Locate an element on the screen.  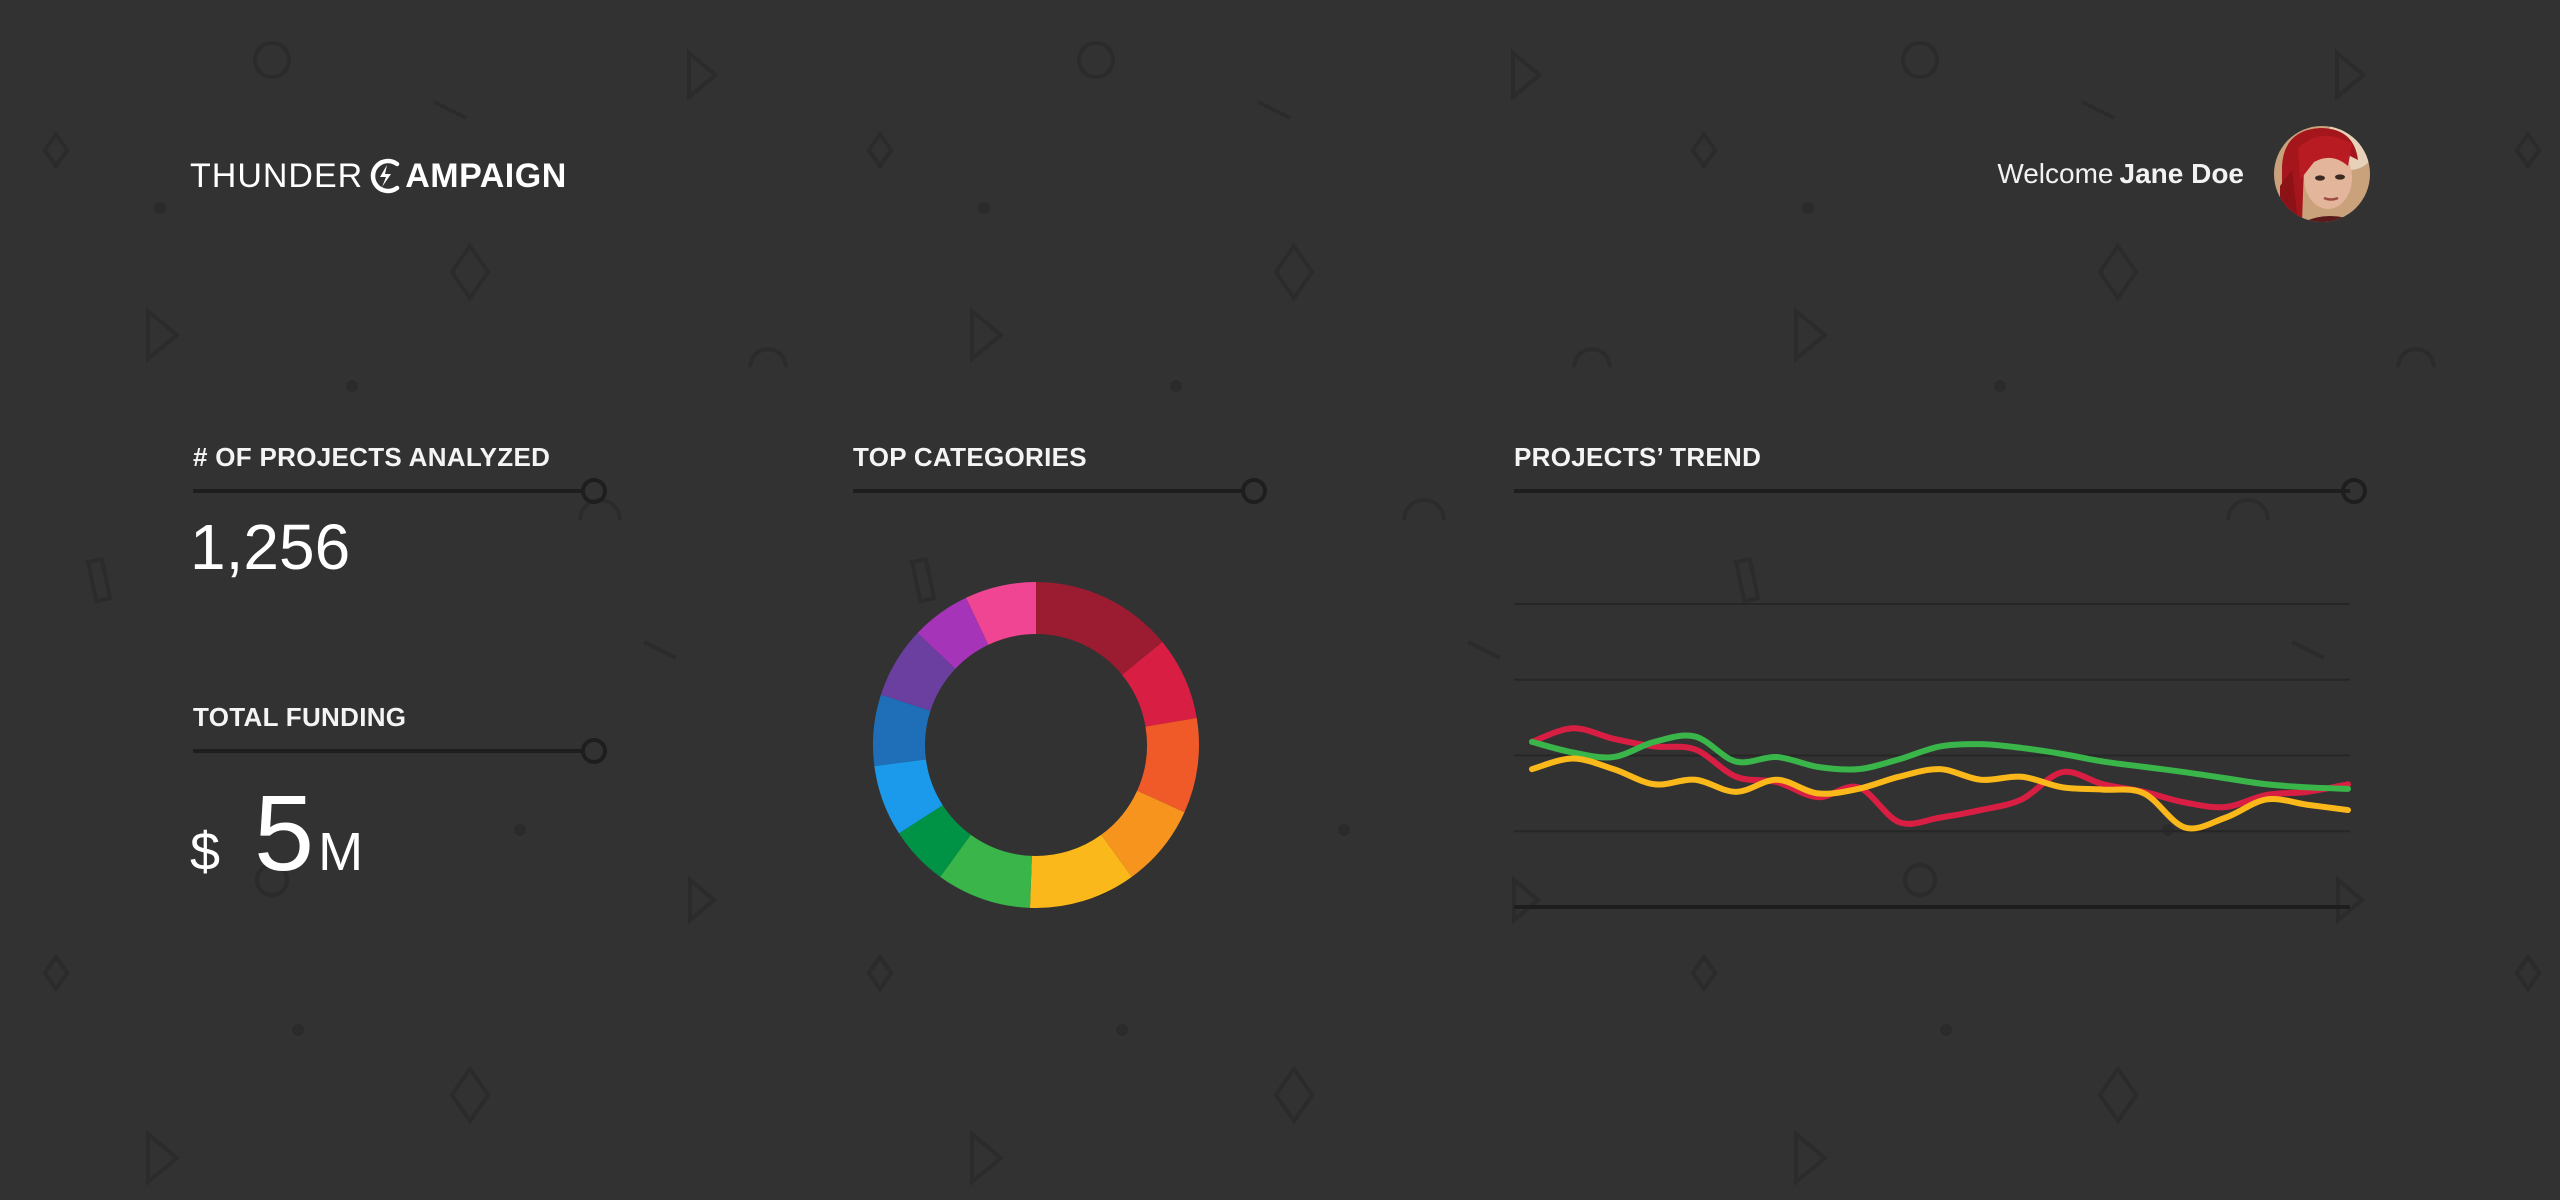
funding-unit: M is located at coordinates (341, 852).